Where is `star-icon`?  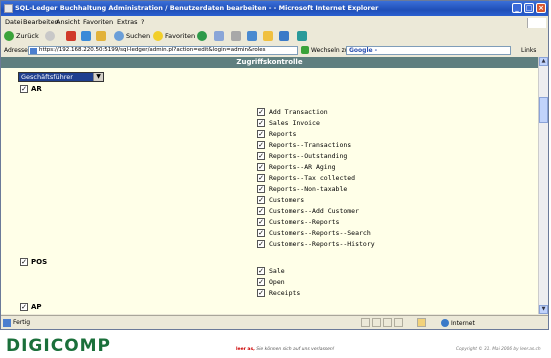 star-icon is located at coordinates (158, 36).